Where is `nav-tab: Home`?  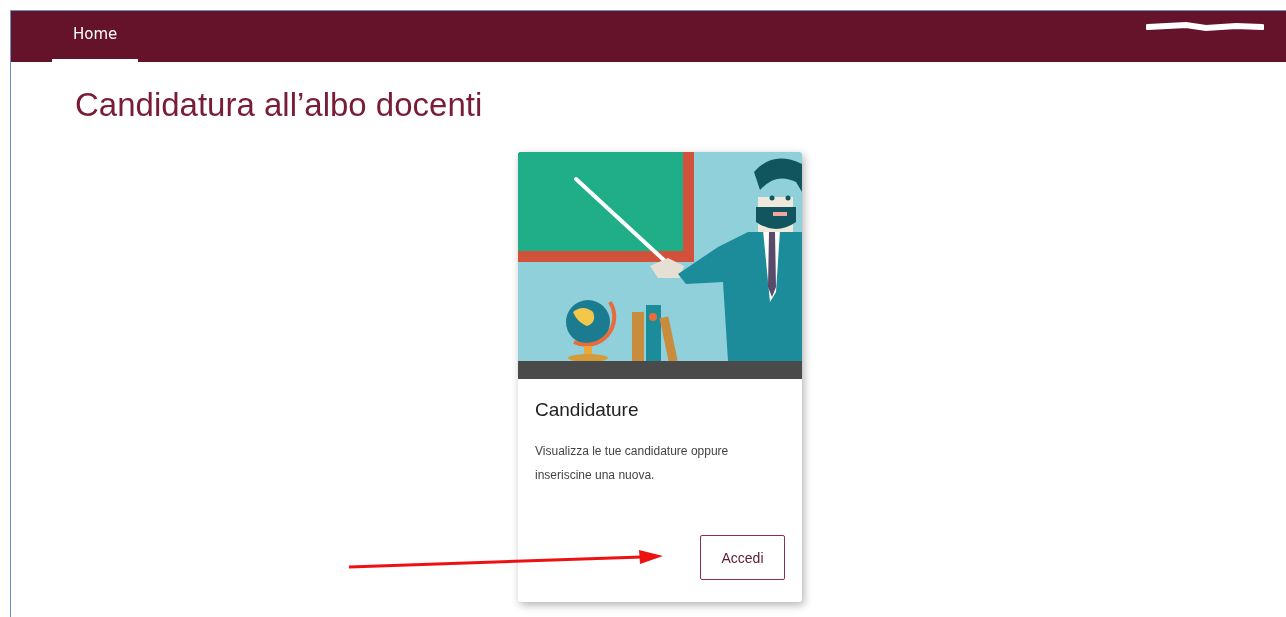 nav-tab: Home is located at coordinates (95, 36).